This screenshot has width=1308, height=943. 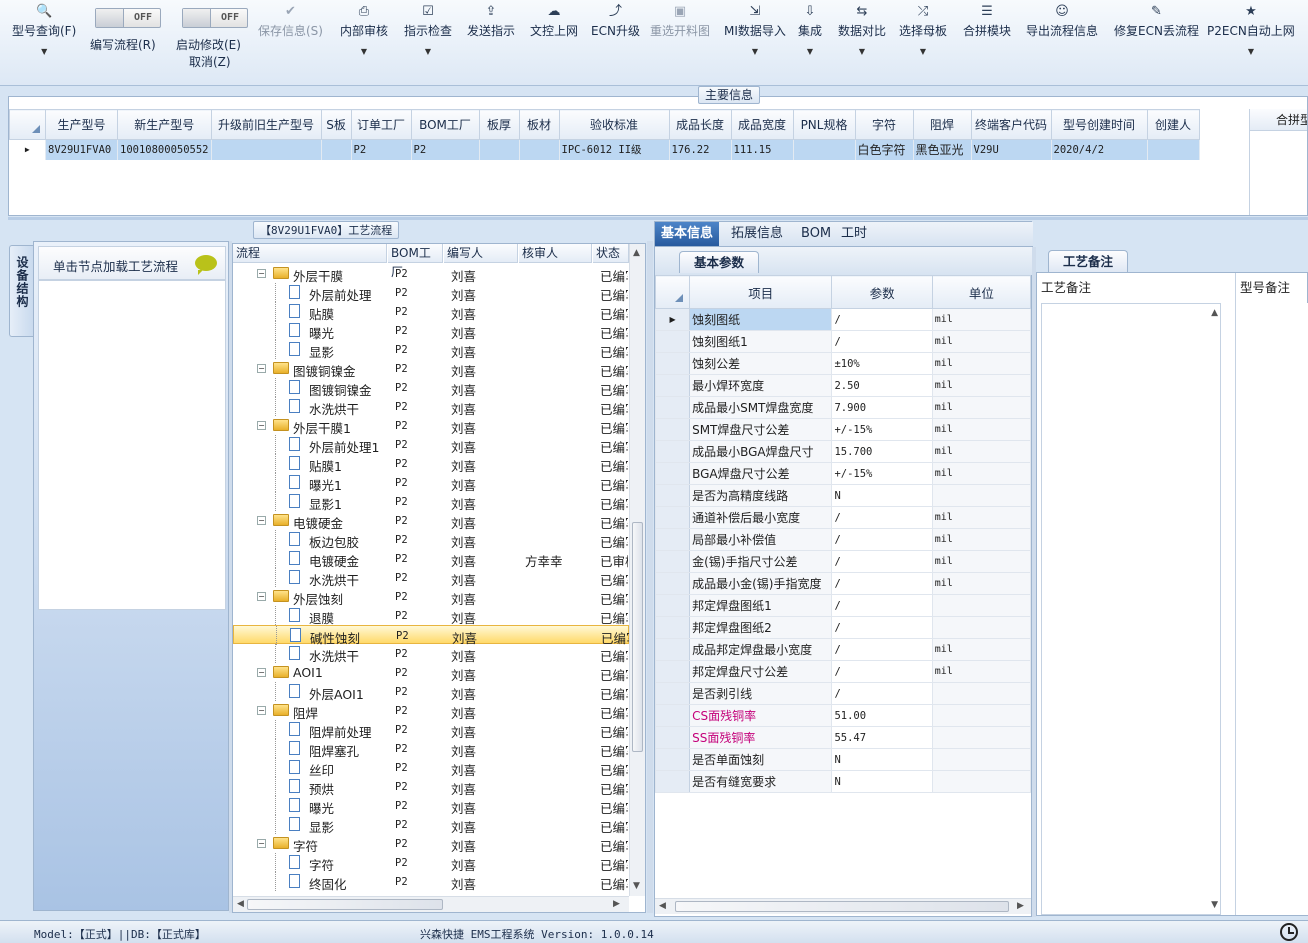 What do you see at coordinates (215, 18) in the screenshot?
I see `toggle-switch-1: OFF` at bounding box center [215, 18].